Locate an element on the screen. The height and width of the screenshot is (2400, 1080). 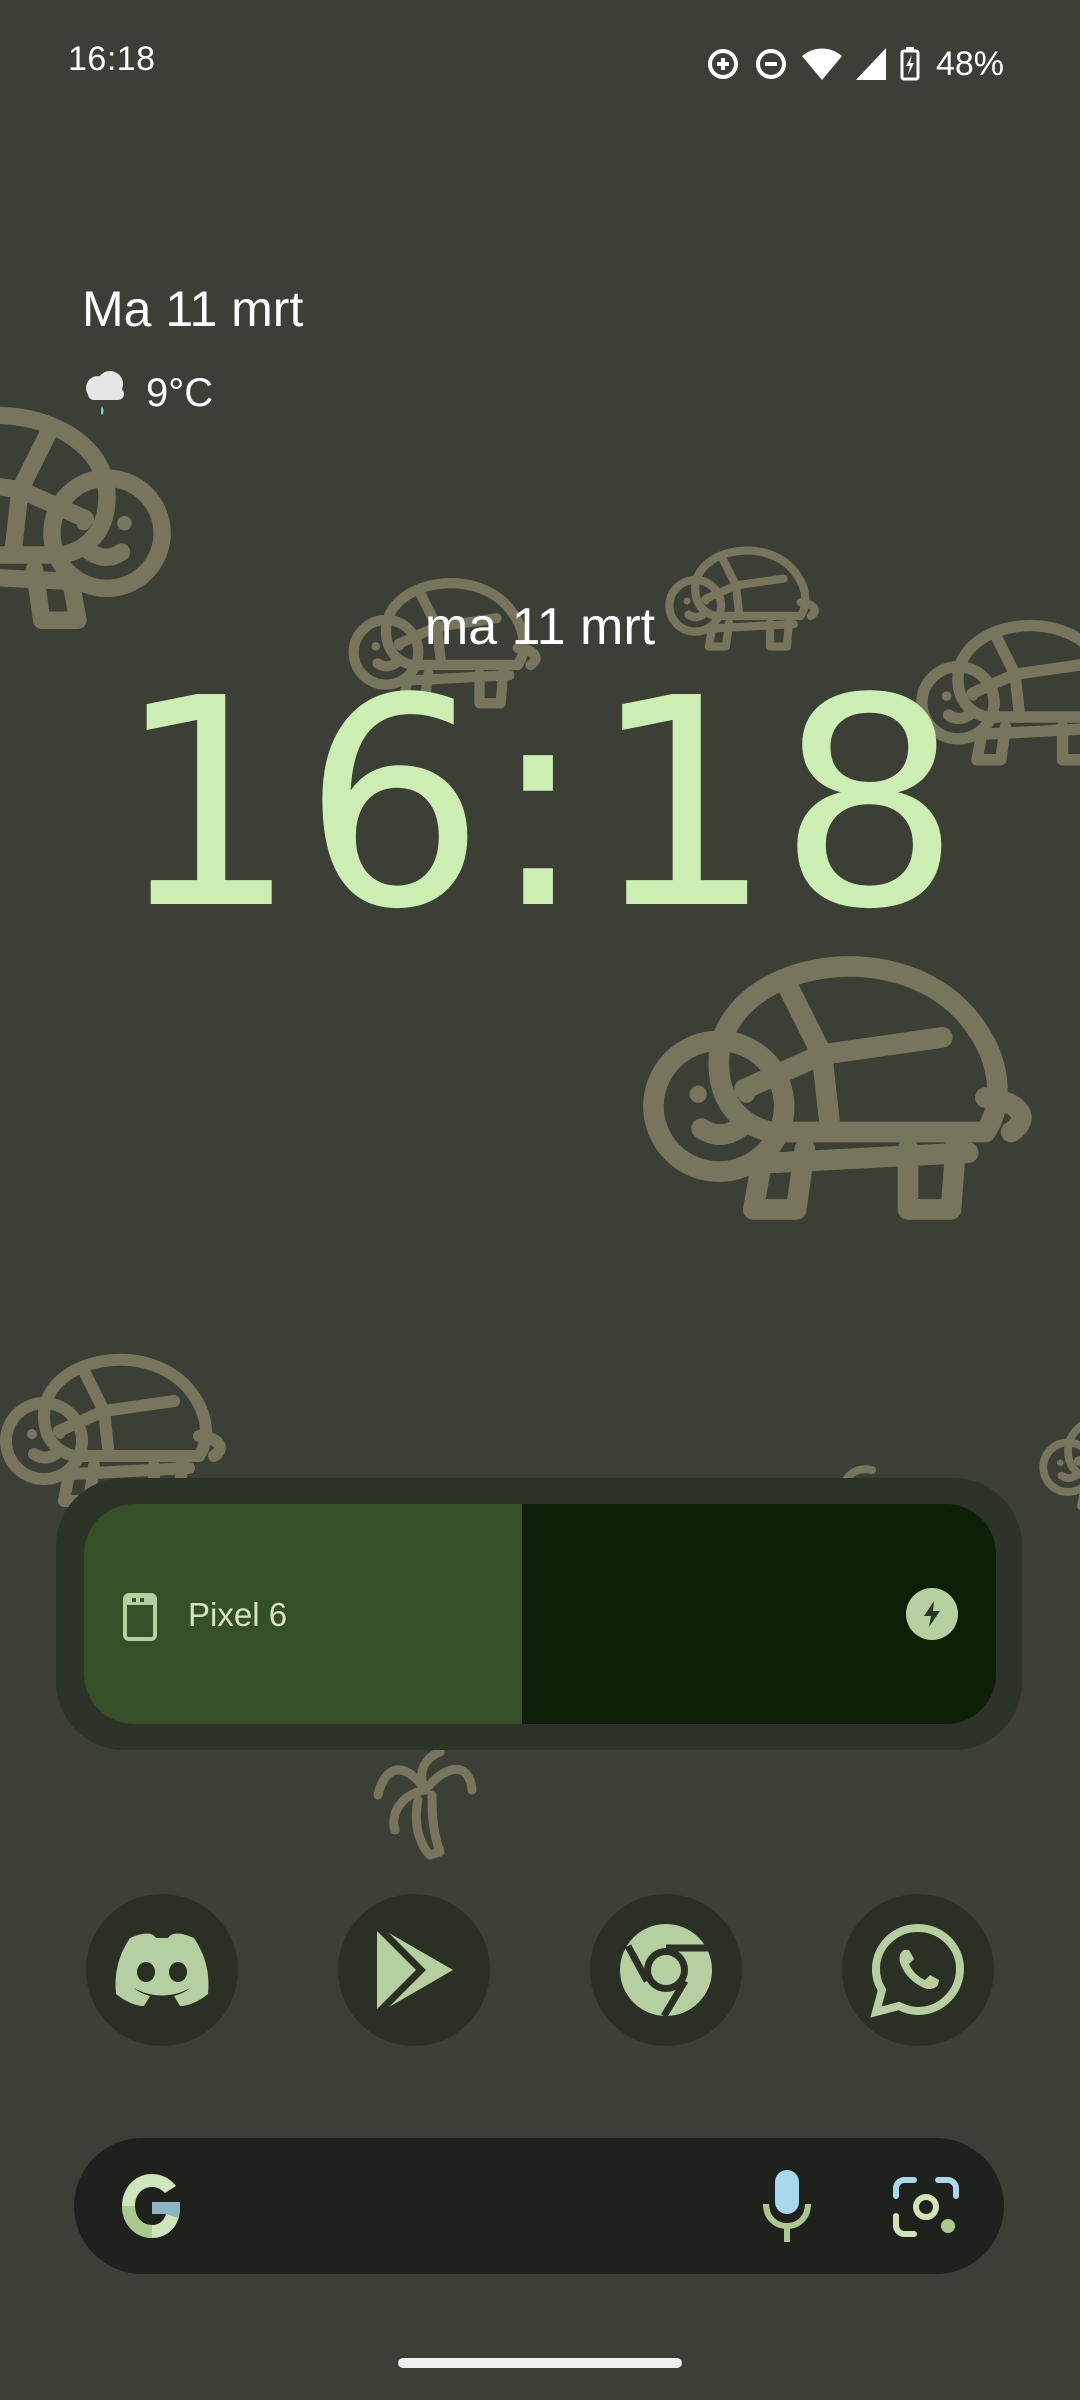
whatsapp-app-icon is located at coordinates (918, 1970).